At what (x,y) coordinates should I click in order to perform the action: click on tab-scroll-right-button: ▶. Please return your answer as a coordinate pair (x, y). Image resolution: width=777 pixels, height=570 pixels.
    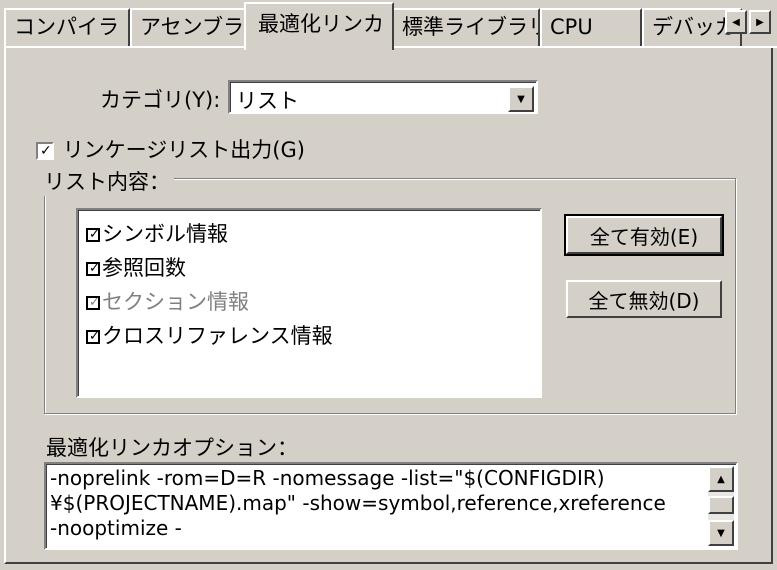
    Looking at the image, I should click on (760, 22).